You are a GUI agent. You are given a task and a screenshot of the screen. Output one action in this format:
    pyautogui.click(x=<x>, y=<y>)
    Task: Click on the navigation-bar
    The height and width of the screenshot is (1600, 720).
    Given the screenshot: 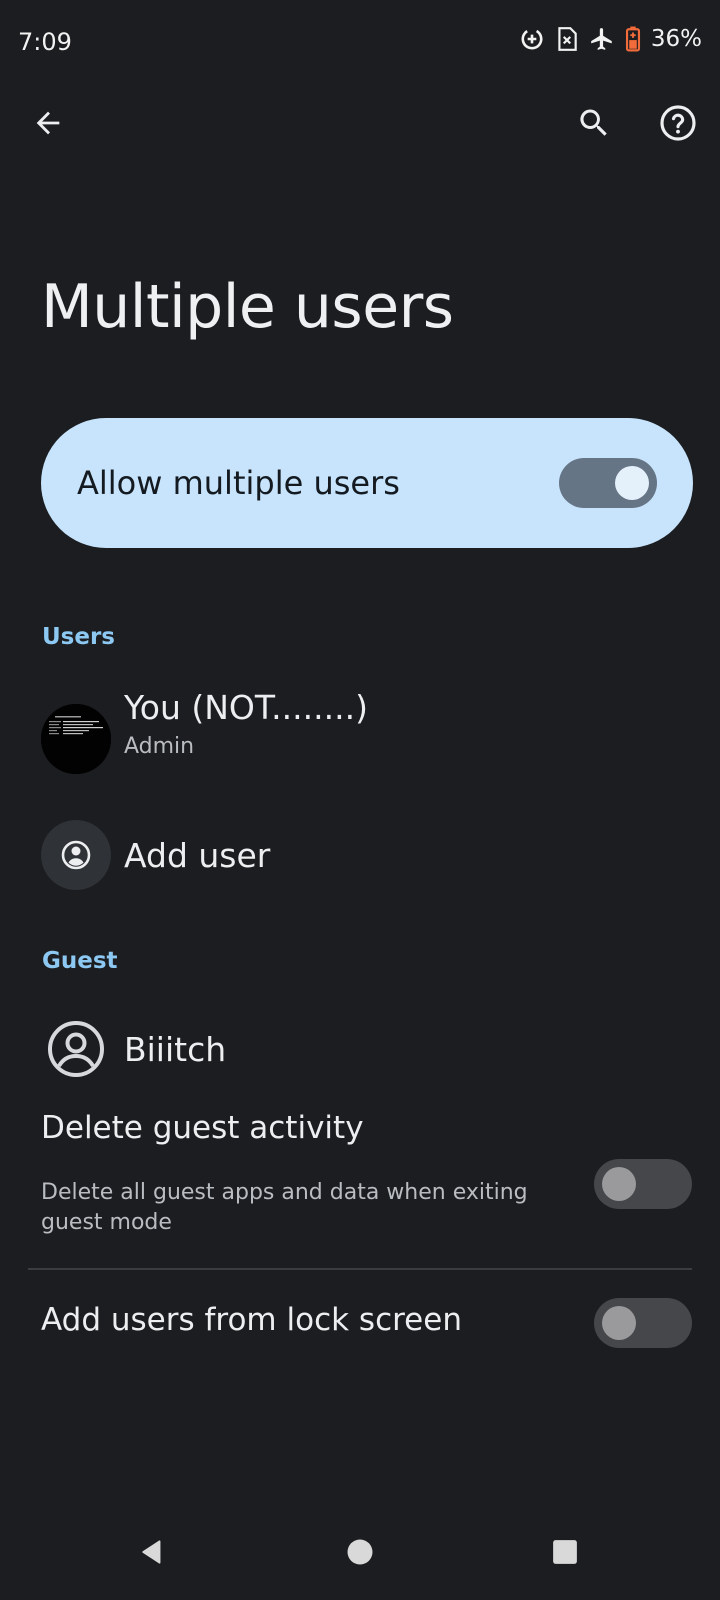 What is the action you would take?
    pyautogui.click(x=360, y=1555)
    